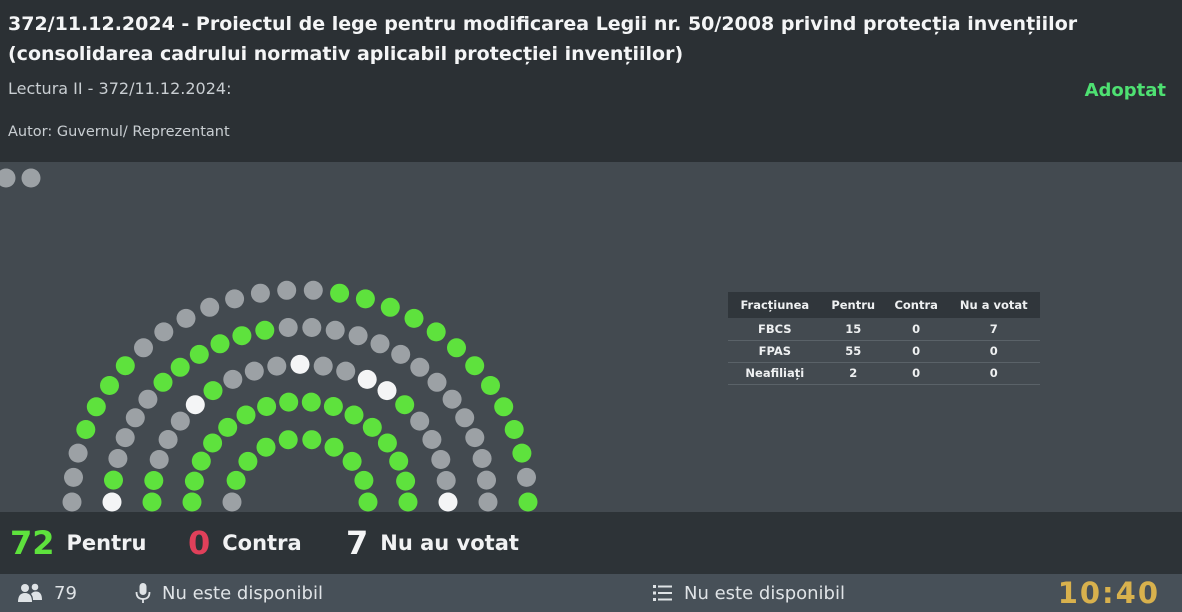 The image size is (1182, 612). I want to click on summary-against: 0 Contra, so click(245, 543).